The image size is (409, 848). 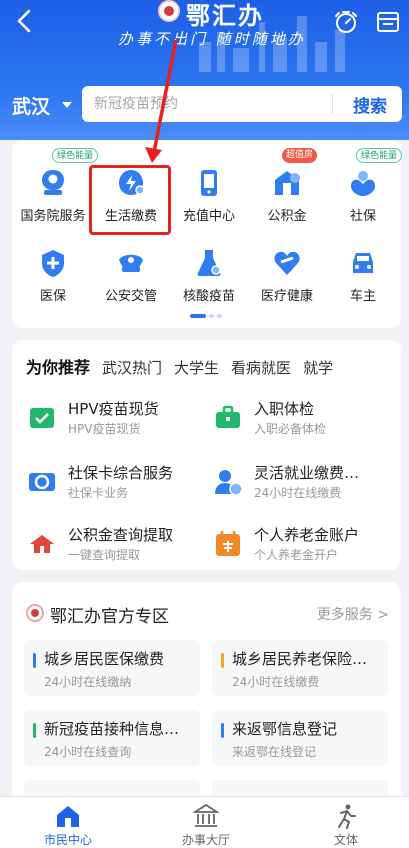 What do you see at coordinates (302, 546) in the screenshot?
I see `recommend-item: 个人养老金账户 个人养老金开户` at bounding box center [302, 546].